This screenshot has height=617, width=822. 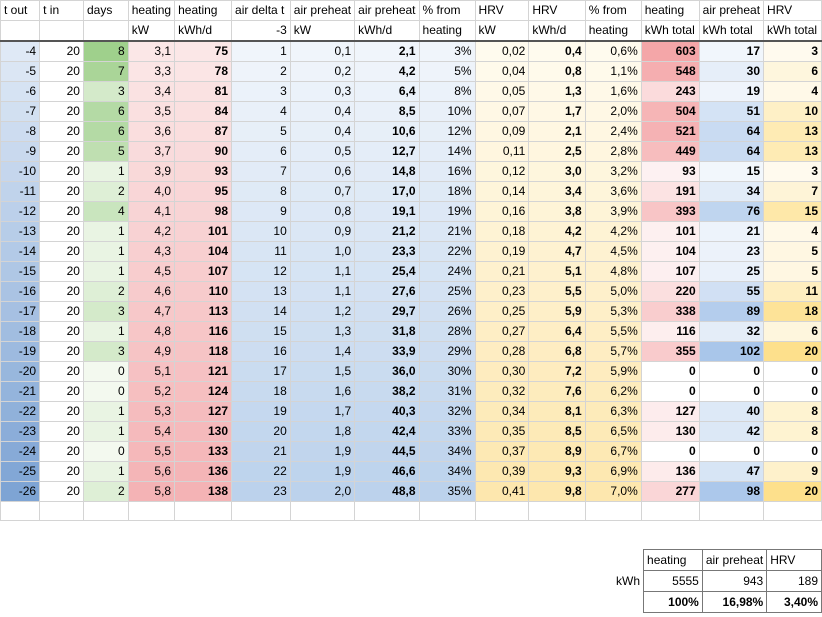 I want to click on cell-hrv-kwhd: 8,9, so click(x=557, y=451).